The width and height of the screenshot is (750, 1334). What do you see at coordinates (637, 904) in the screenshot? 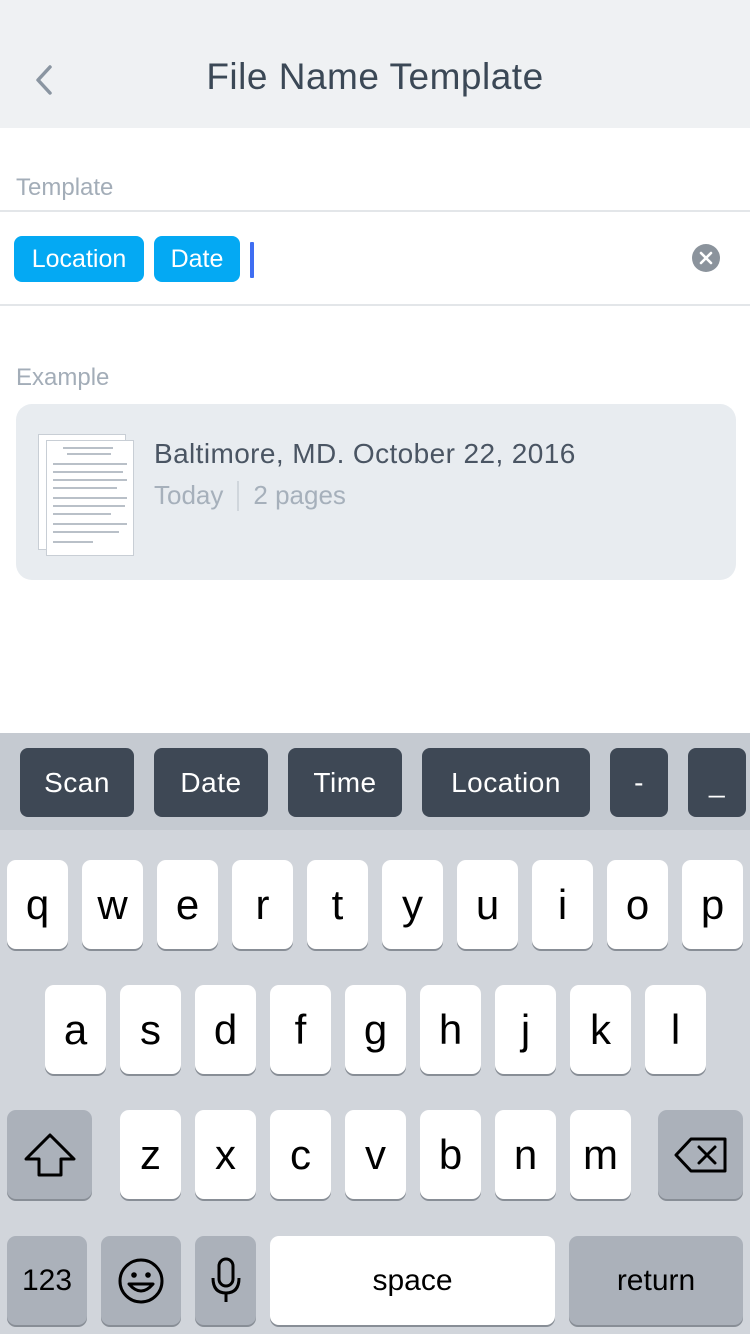
I see `key-o: o` at bounding box center [637, 904].